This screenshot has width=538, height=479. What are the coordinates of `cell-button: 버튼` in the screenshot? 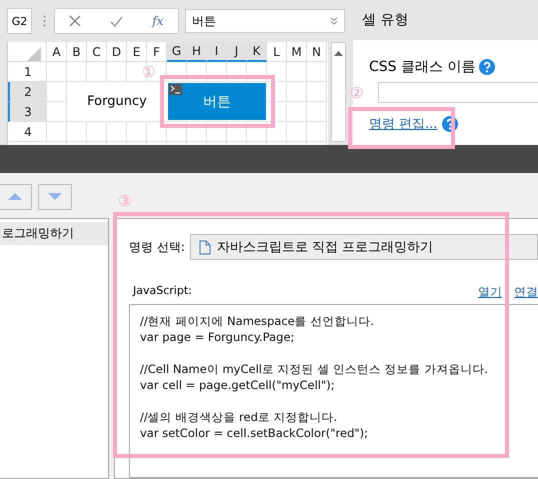 It's located at (217, 101).